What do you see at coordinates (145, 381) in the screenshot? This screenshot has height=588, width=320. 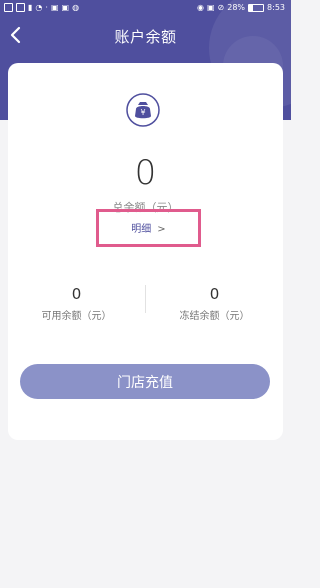 I see `store-recharge-button: 门店充值` at bounding box center [145, 381].